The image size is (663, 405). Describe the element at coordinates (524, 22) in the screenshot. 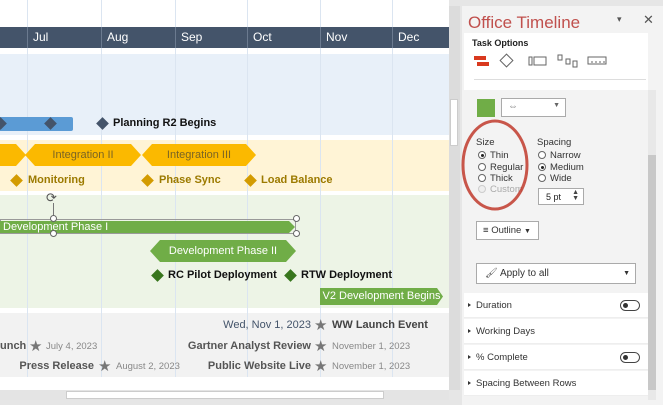

I see `panel-title: Office Timeline` at that location.